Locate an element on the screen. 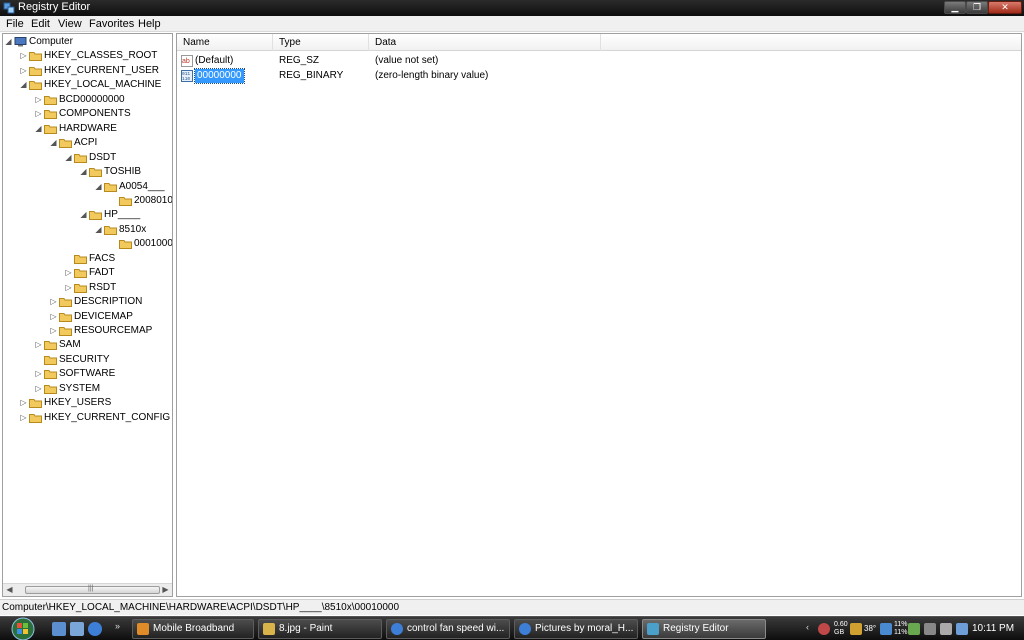 This screenshot has width=1024, height=640. tree-item: ▷ DEVICEMAP is located at coordinates (110, 317).